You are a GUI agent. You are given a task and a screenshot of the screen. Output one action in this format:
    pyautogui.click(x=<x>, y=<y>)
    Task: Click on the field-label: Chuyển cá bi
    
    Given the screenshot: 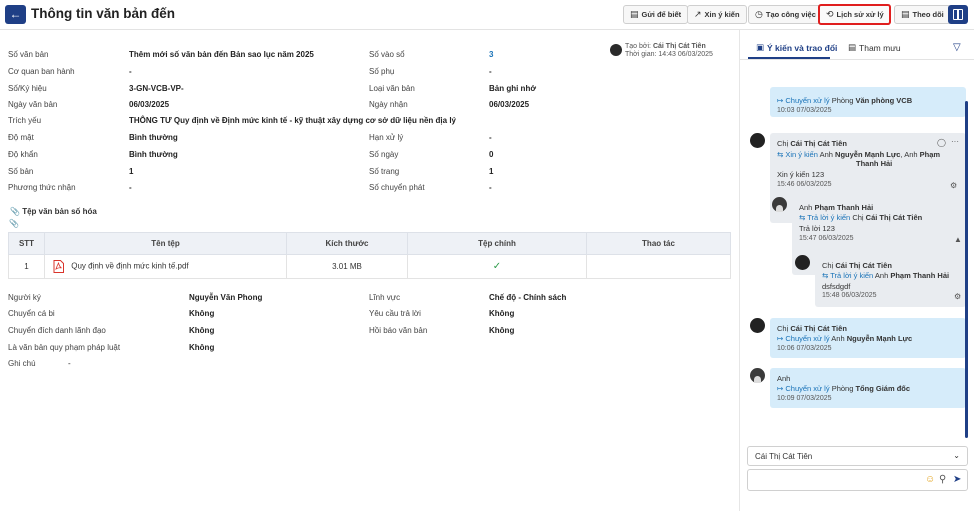 What is the action you would take?
    pyautogui.click(x=31, y=313)
    